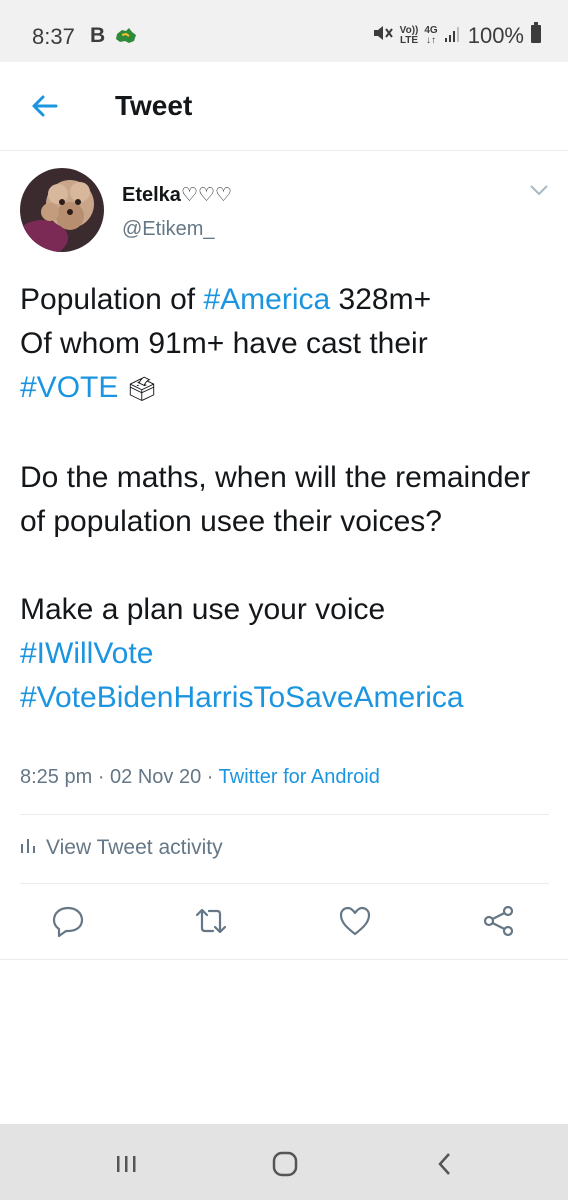 The image size is (568, 1200). Describe the element at coordinates (284, 106) in the screenshot. I see `top-app-bar: Tweet` at that location.